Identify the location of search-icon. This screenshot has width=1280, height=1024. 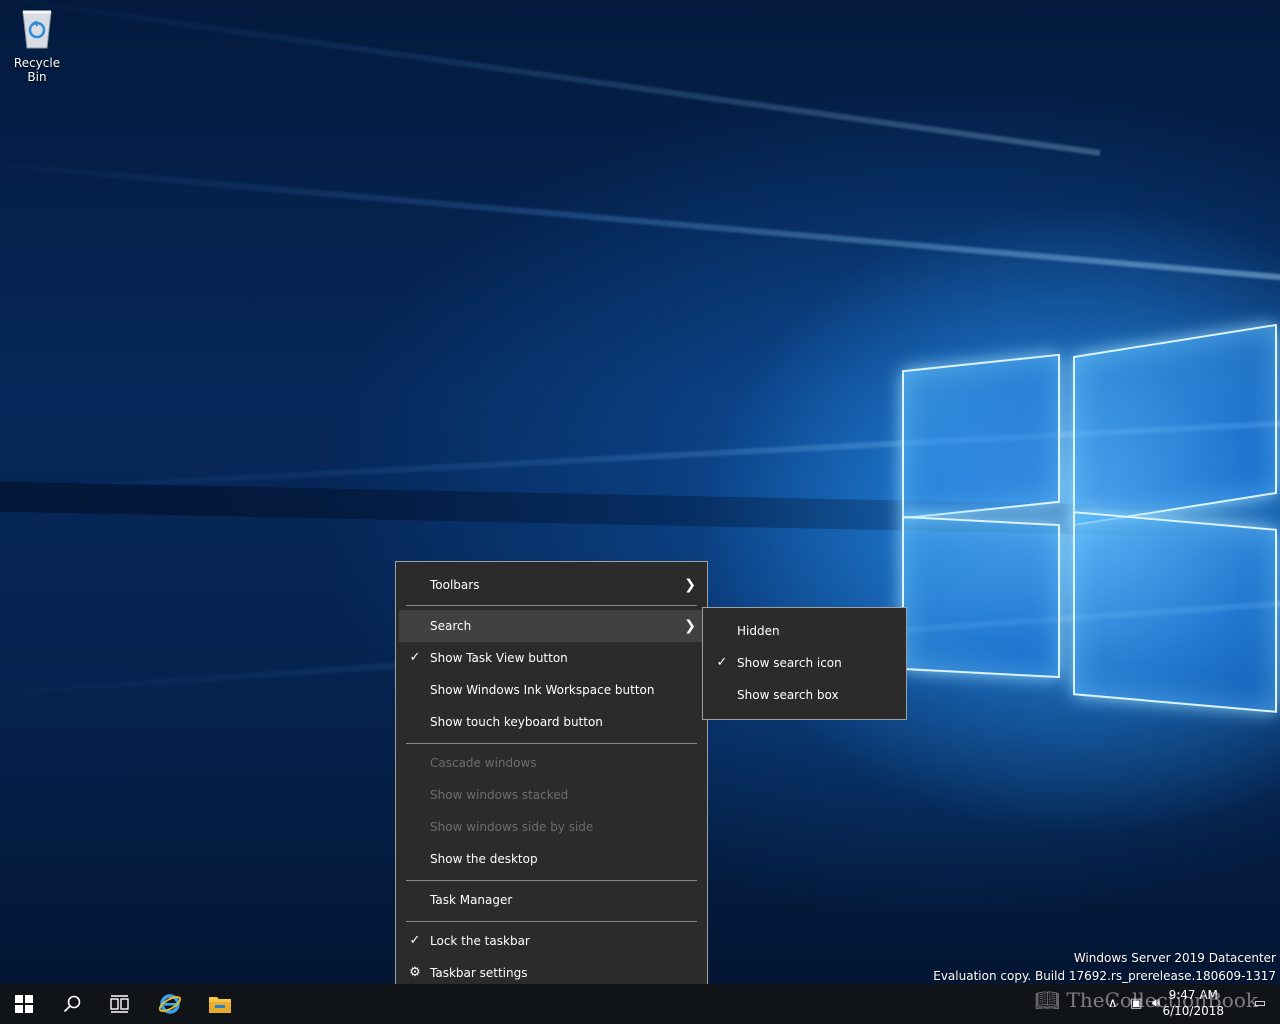
(72, 1004).